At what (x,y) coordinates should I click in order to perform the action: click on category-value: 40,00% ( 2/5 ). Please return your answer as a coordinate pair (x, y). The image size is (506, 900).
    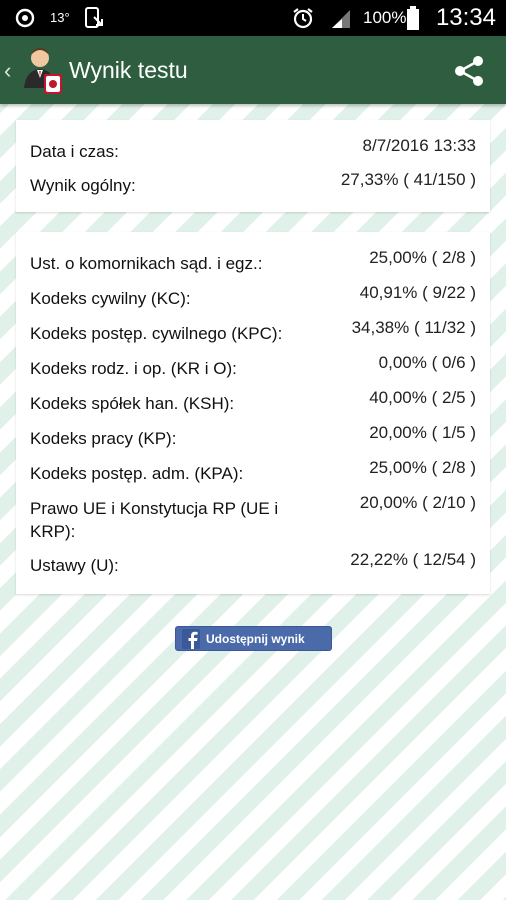
    Looking at the image, I should click on (422, 397).